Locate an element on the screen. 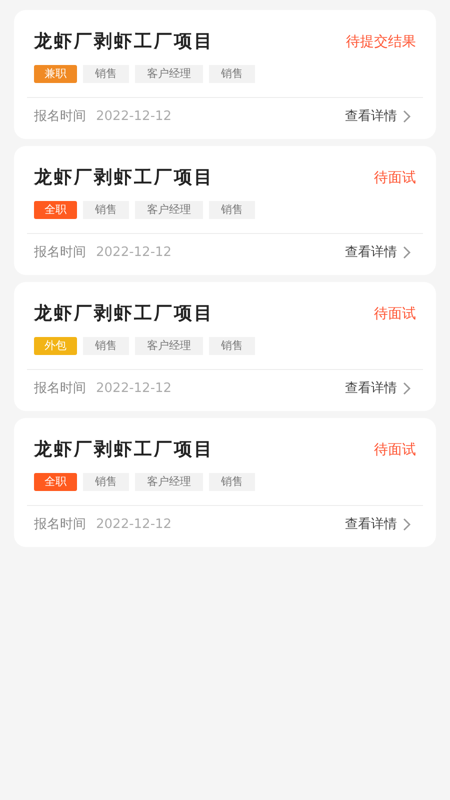 The width and height of the screenshot is (450, 800). job-type-tag: 兼职 is located at coordinates (55, 74).